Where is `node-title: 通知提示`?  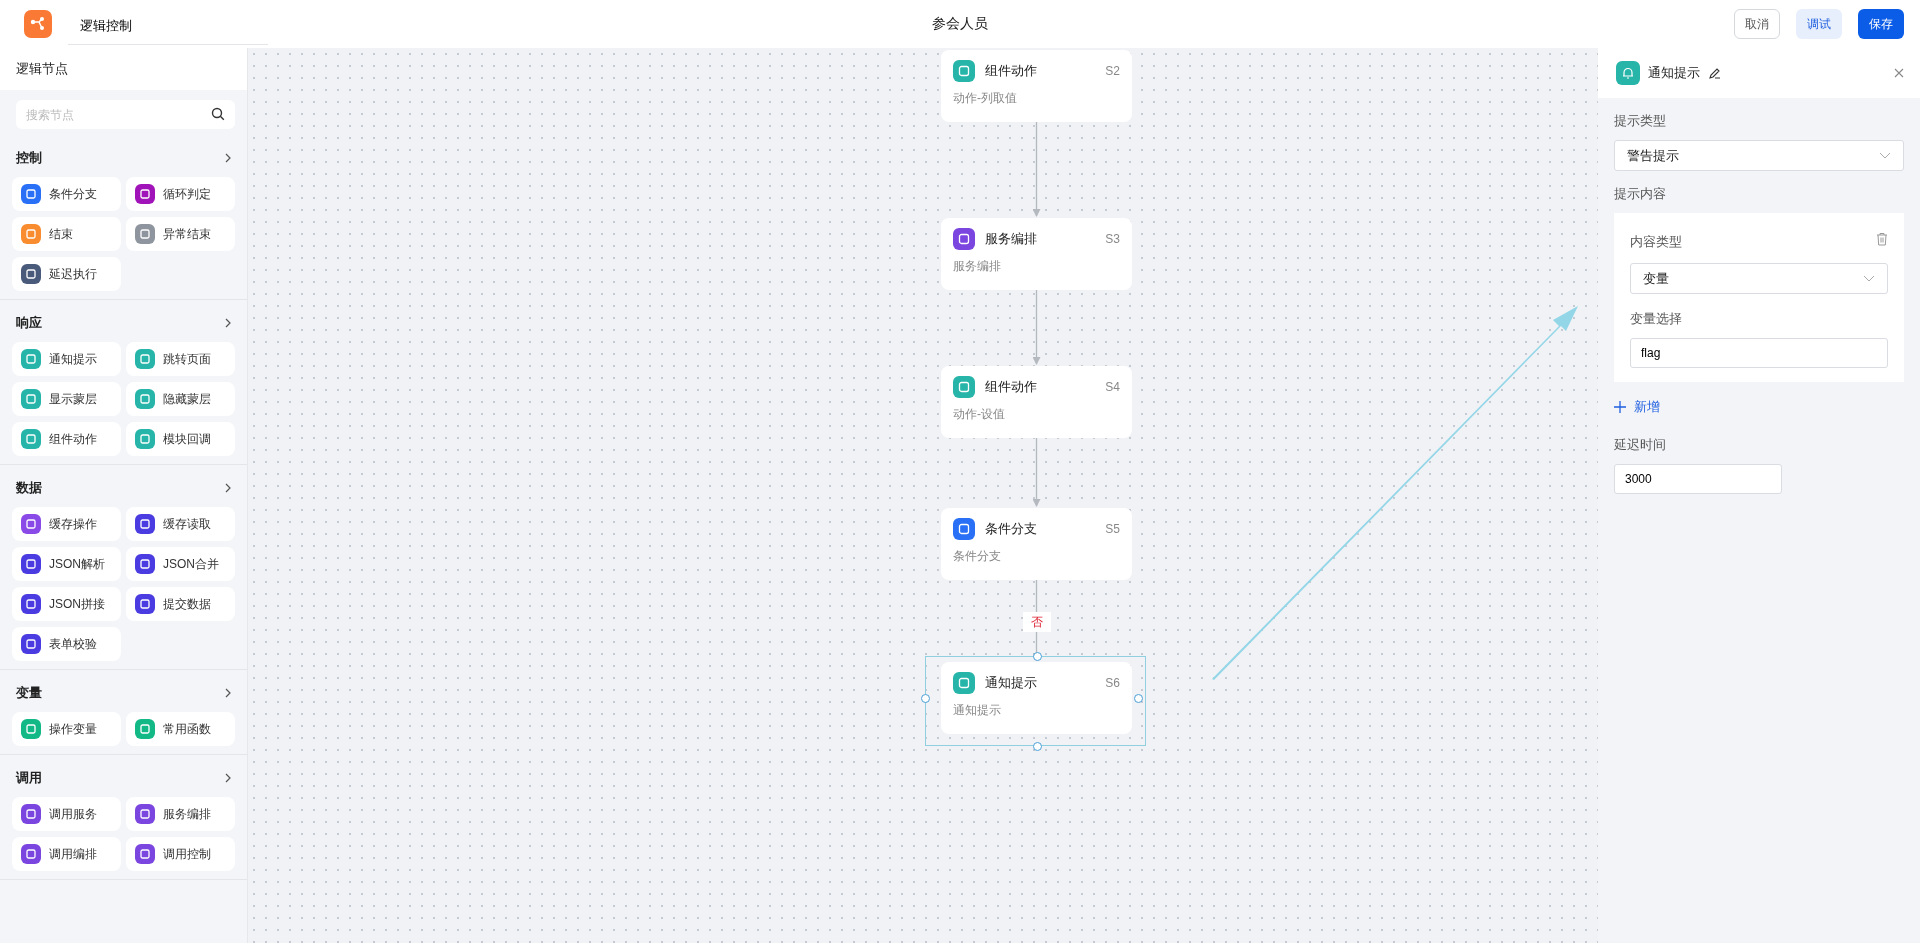 node-title: 通知提示 is located at coordinates (1011, 683).